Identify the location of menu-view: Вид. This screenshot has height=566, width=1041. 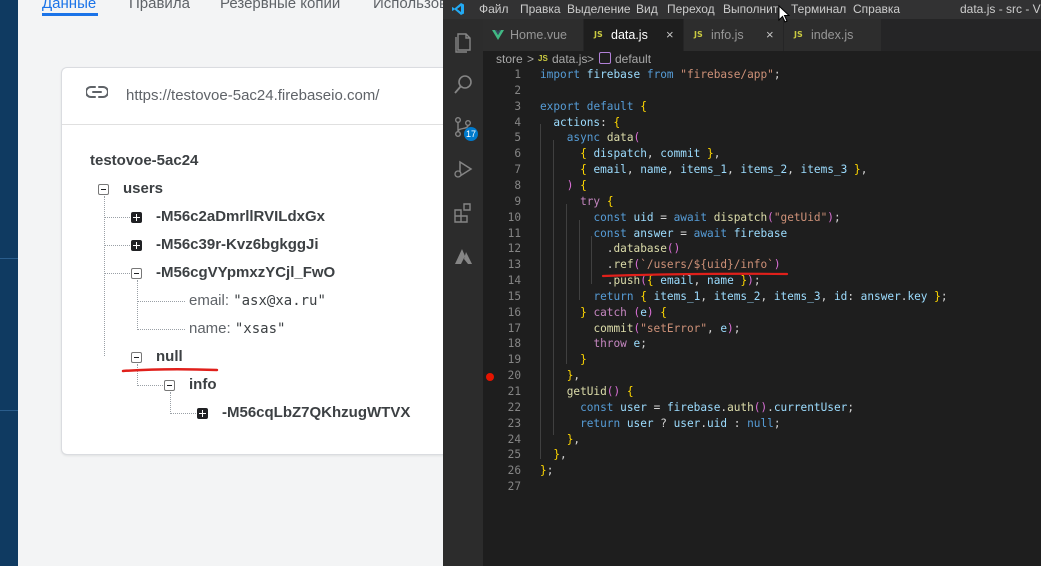
(647, 9).